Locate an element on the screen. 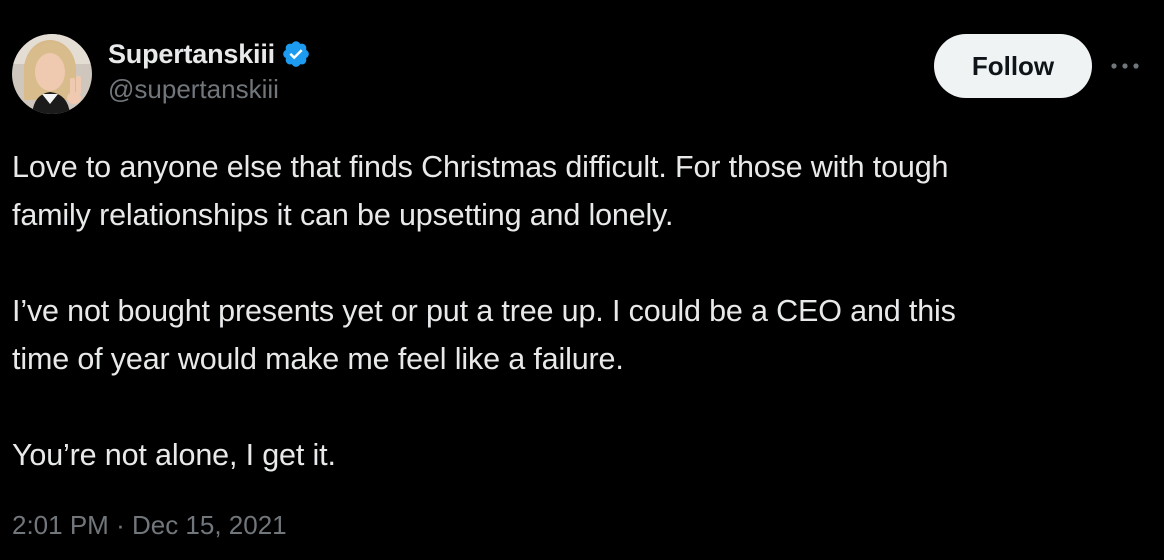  tweet-date: Dec 15, 2021 is located at coordinates (209, 525).